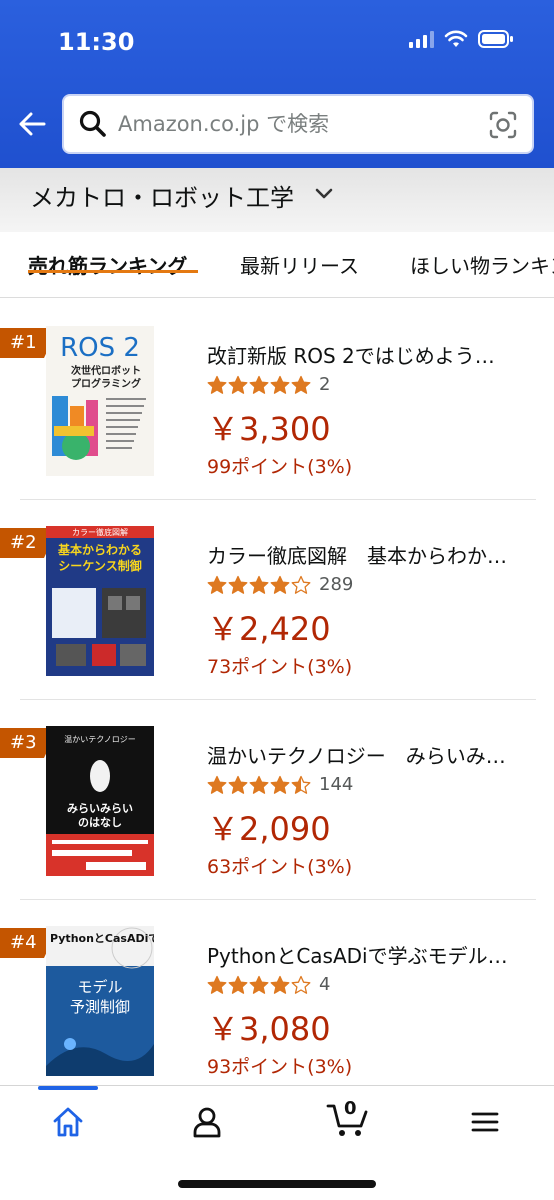 The image size is (554, 1200). Describe the element at coordinates (456, 38) in the screenshot. I see `wifi-icon` at that location.